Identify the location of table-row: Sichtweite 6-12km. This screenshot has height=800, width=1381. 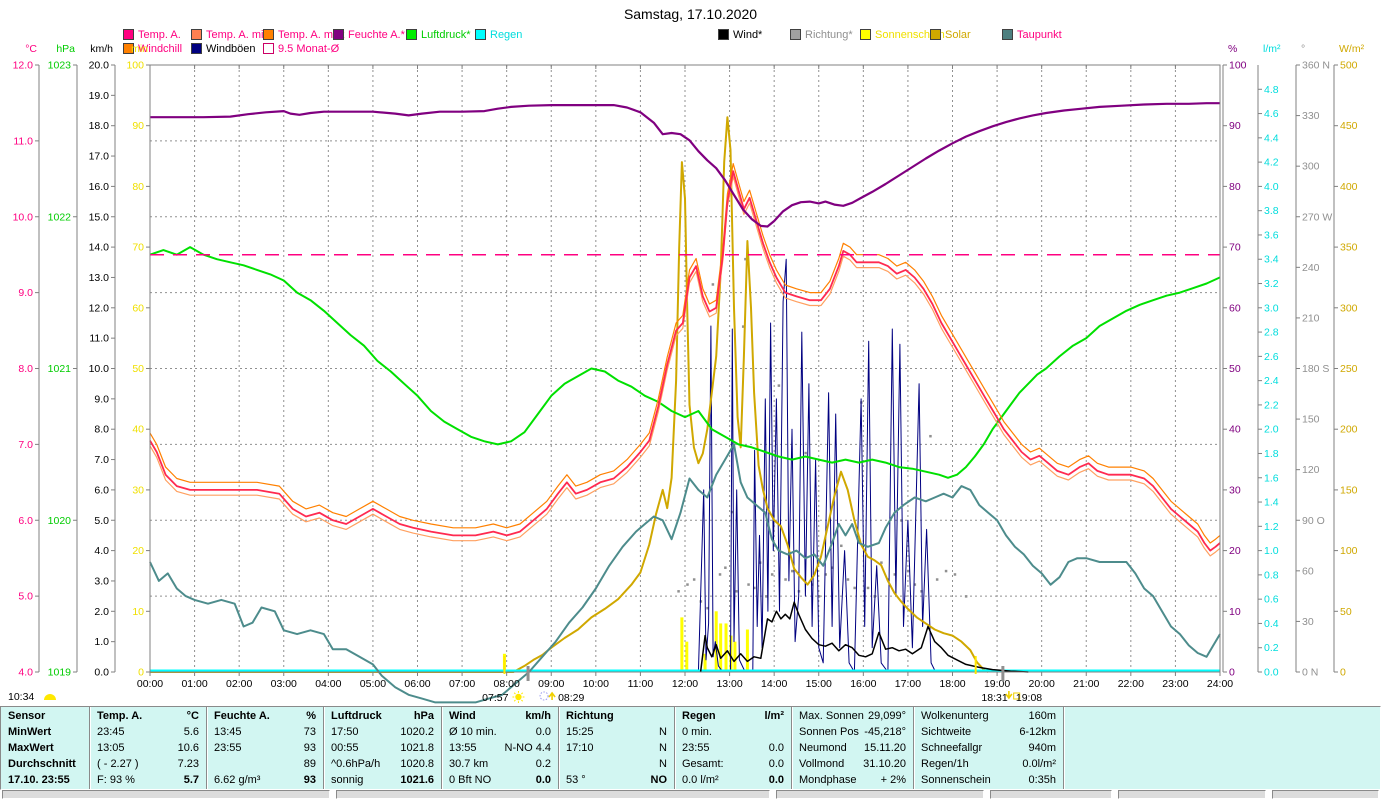
(988, 732).